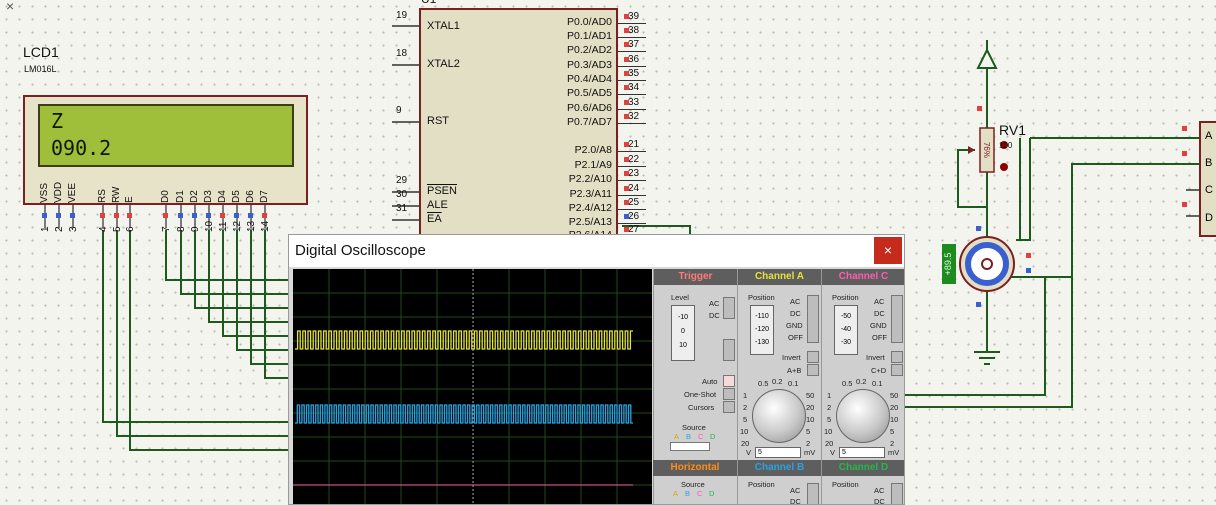 This screenshot has width=1216, height=505. I want to click on trigger-dc-label: DC, so click(714, 315).